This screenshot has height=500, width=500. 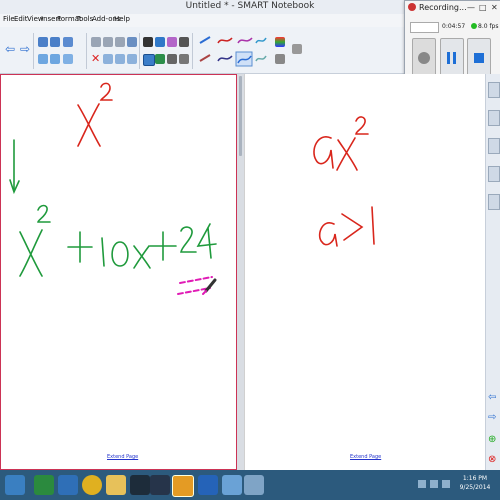 I want to click on taskbar, so click(x=250, y=485).